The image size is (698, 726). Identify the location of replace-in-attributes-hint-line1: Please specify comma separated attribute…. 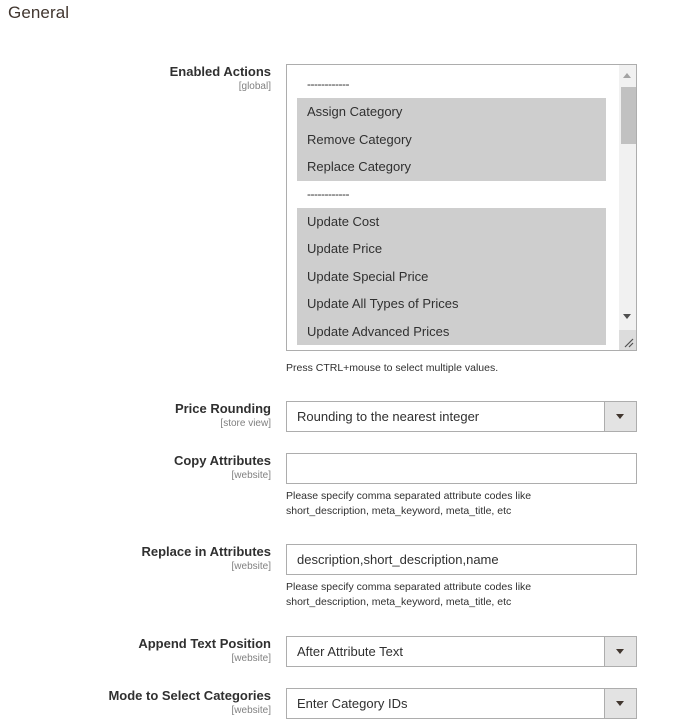
(409, 587).